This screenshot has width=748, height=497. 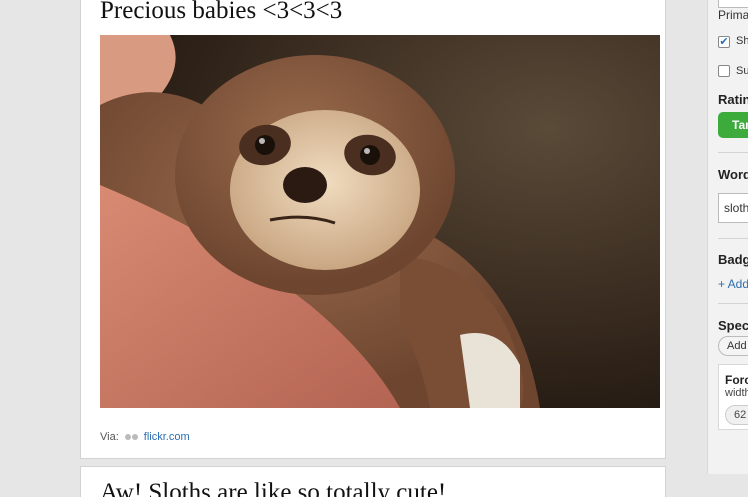 What do you see at coordinates (736, 393) in the screenshot?
I see `card-subtitle: width` at bounding box center [736, 393].